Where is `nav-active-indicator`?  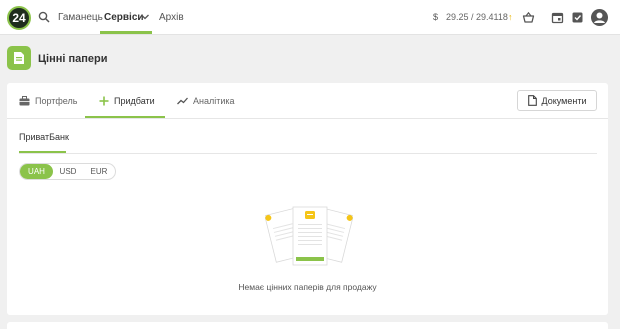
nav-active-indicator is located at coordinates (126, 32).